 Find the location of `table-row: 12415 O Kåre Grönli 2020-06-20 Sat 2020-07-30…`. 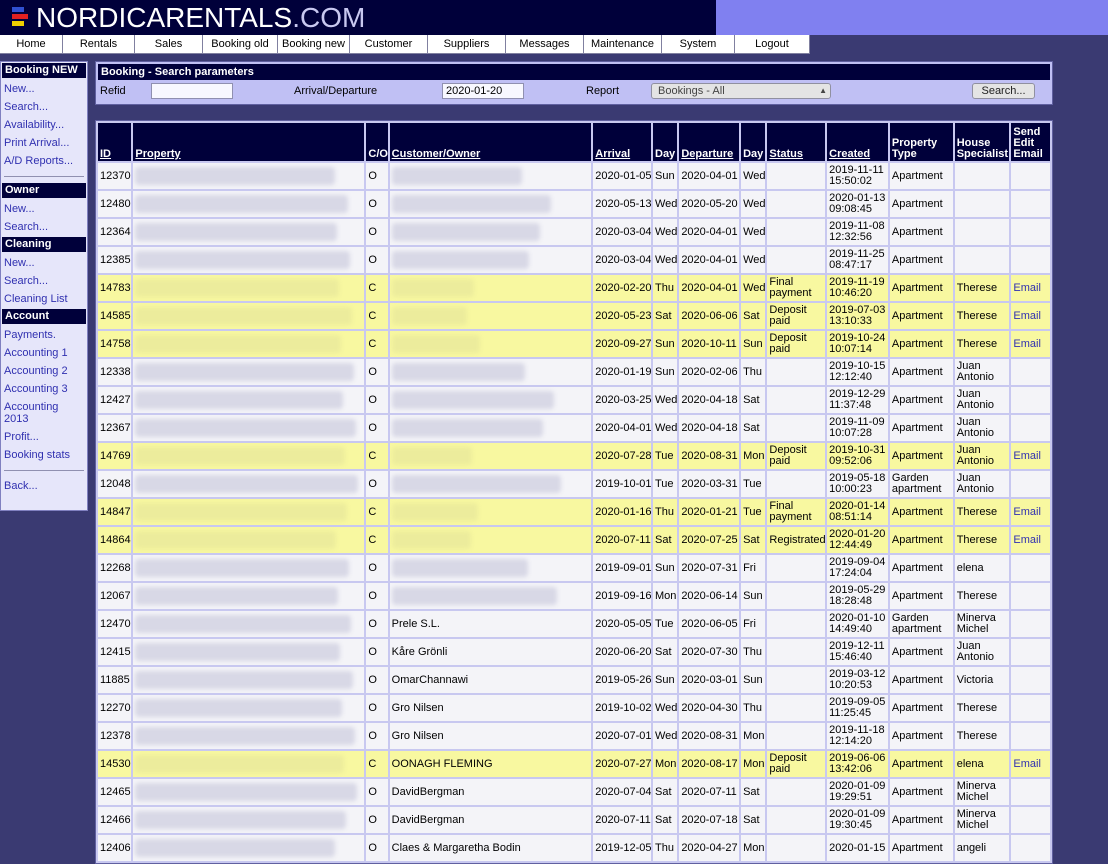

table-row: 12415 O Kåre Grönli 2020-06-20 Sat 2020-07-30… is located at coordinates (574, 652).